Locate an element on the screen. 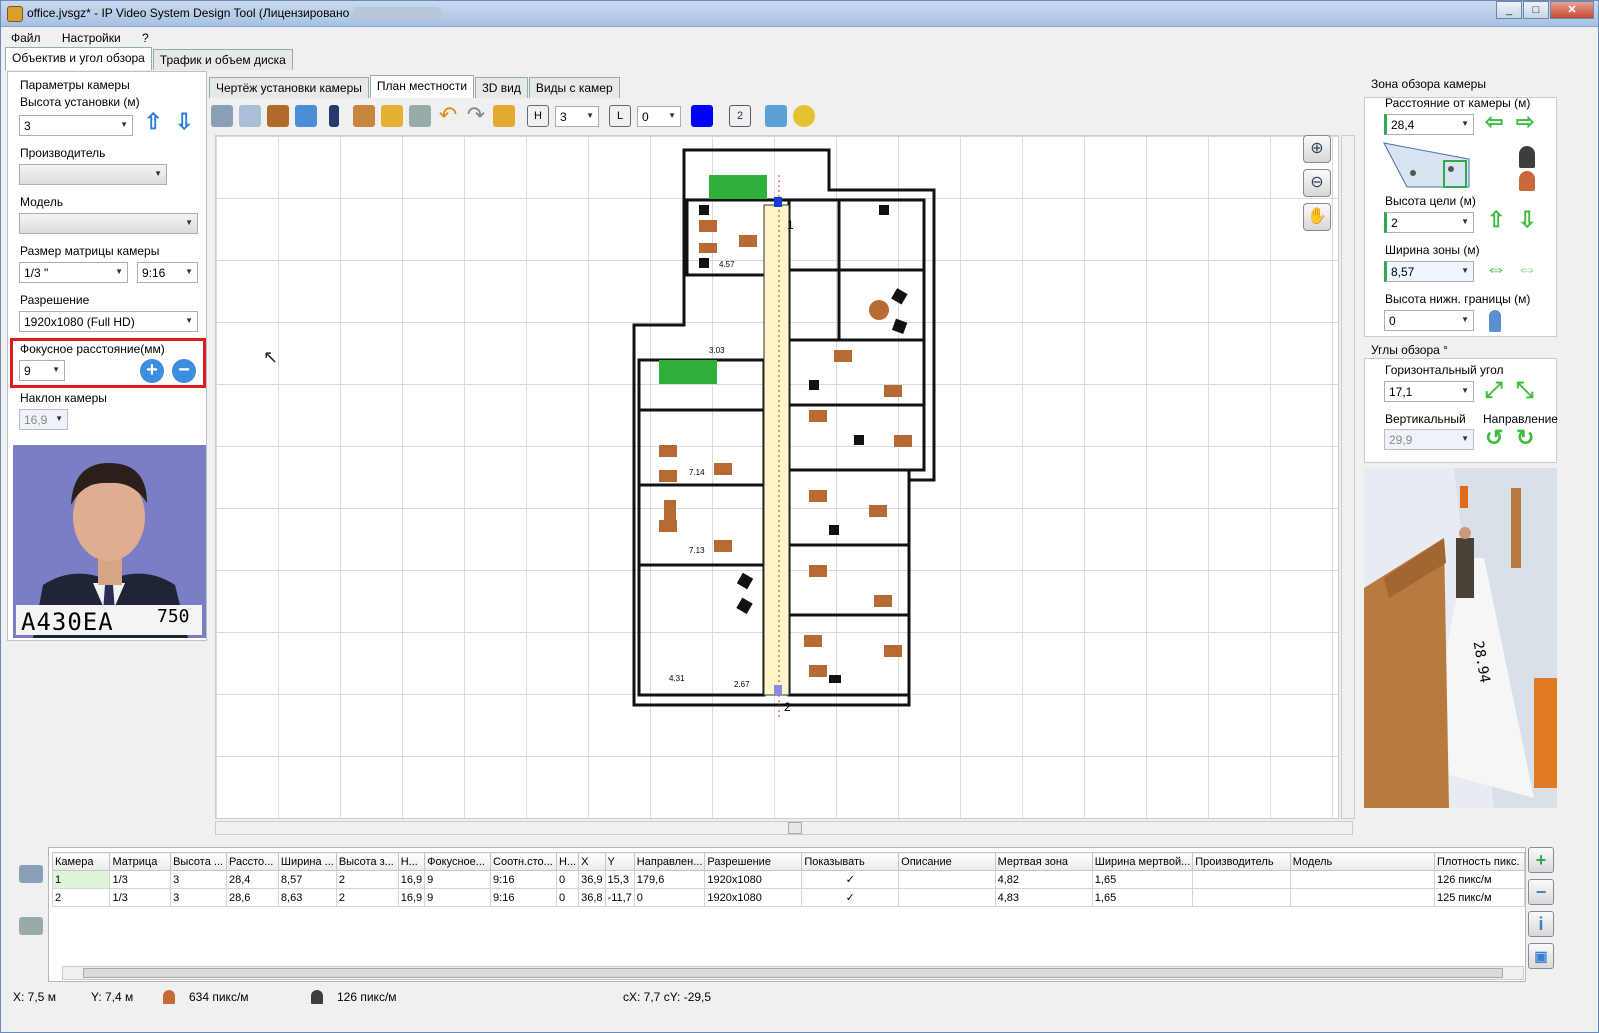 The width and height of the screenshot is (1599, 1033). zoom-in-icon: ⊕ is located at coordinates (1317, 149).